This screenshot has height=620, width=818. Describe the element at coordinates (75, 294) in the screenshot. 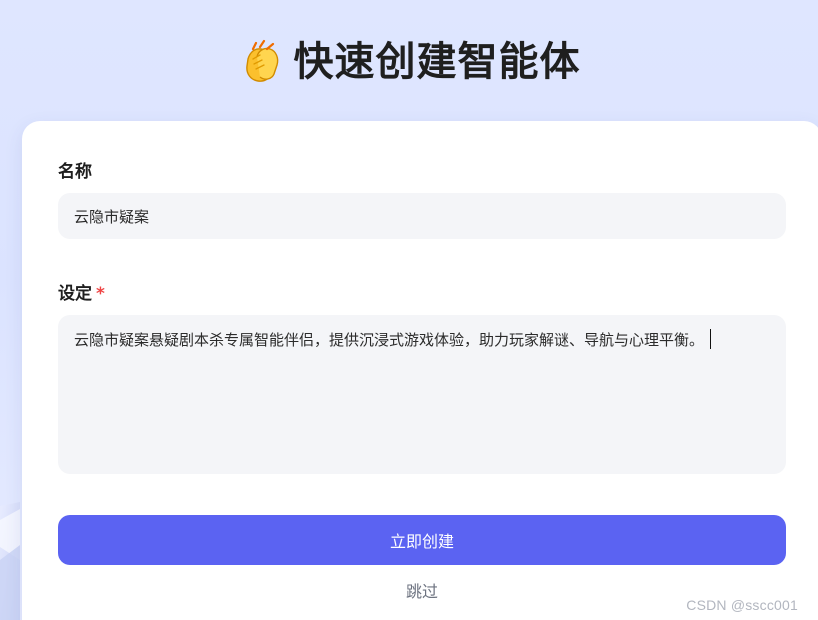

I see `setting-label-text: 设定` at that location.